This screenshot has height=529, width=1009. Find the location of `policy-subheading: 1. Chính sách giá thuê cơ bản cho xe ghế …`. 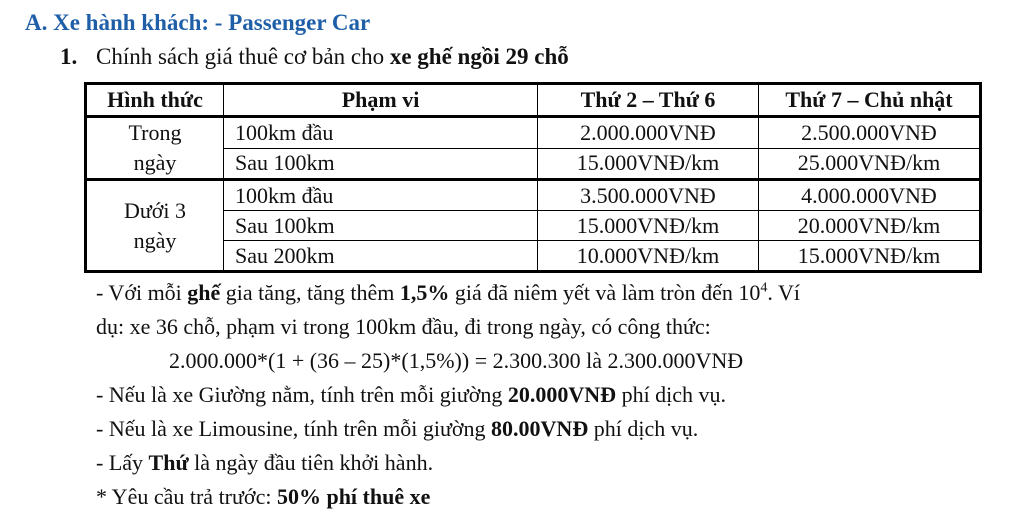

policy-subheading: 1. Chính sách giá thuê cơ bản cho xe ghế … is located at coordinates (314, 57).